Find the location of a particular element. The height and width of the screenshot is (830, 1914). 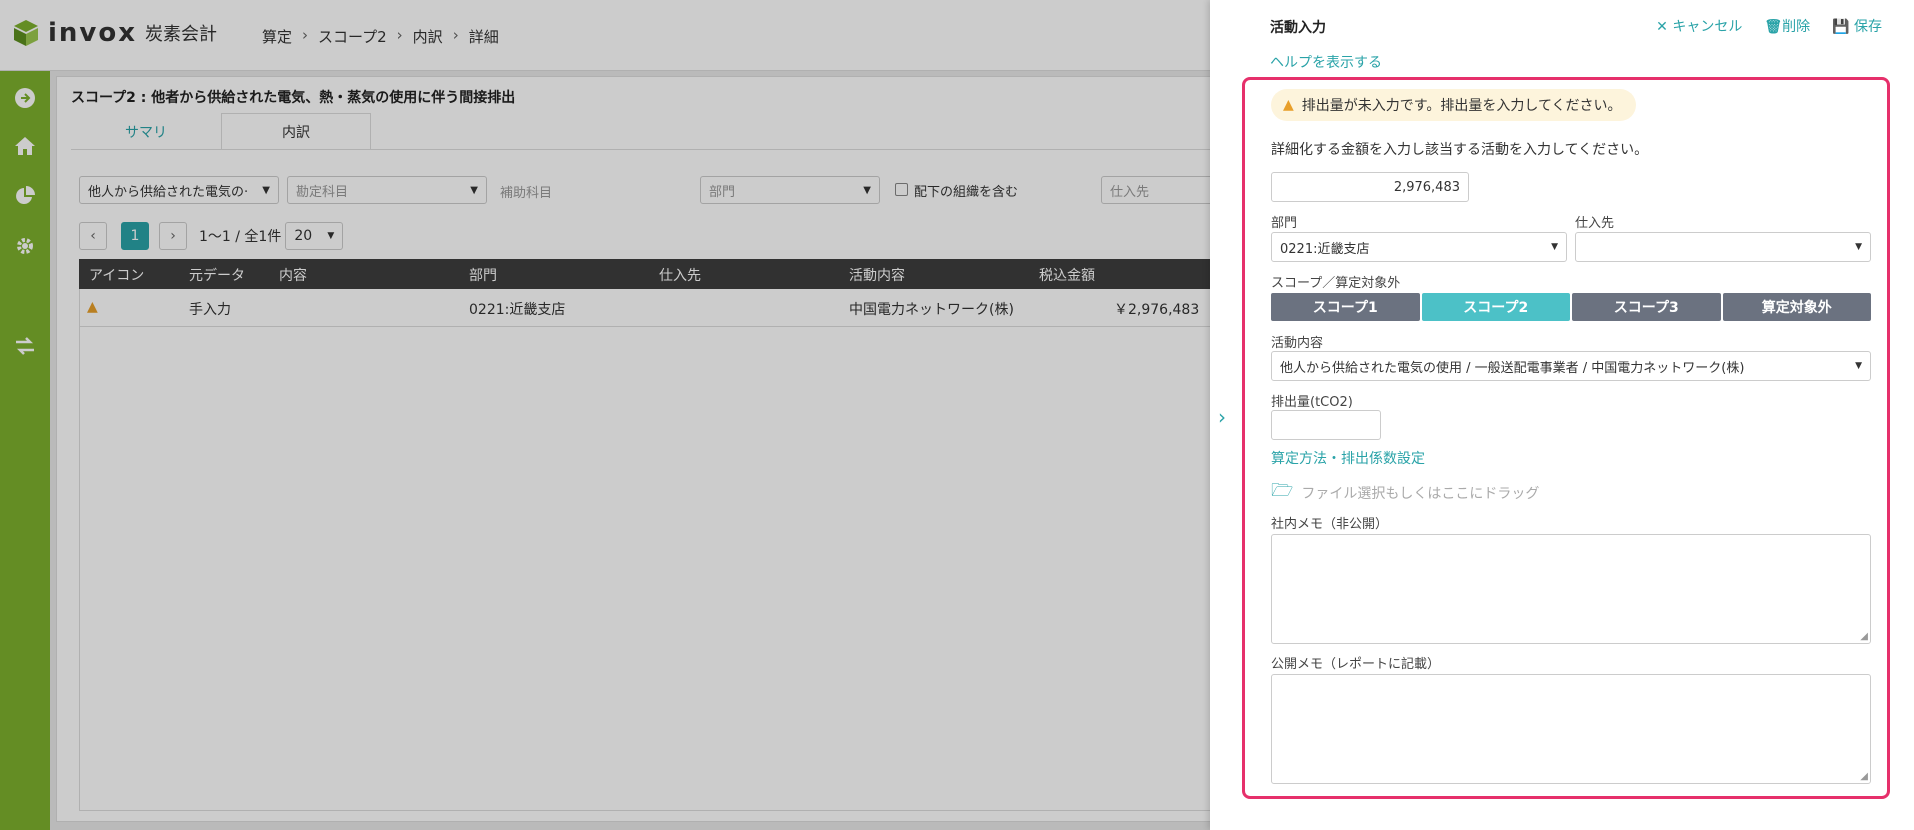

supplier-select: ▼ is located at coordinates (1723, 247).